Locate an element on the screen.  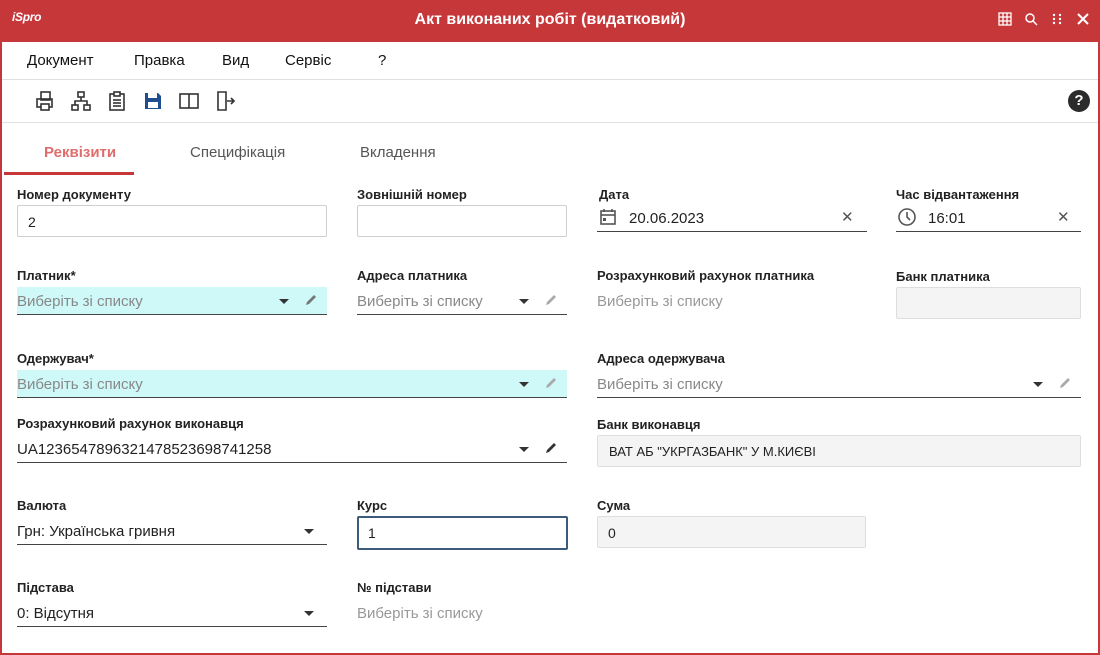
help-icon: ? is located at coordinates (1079, 101).